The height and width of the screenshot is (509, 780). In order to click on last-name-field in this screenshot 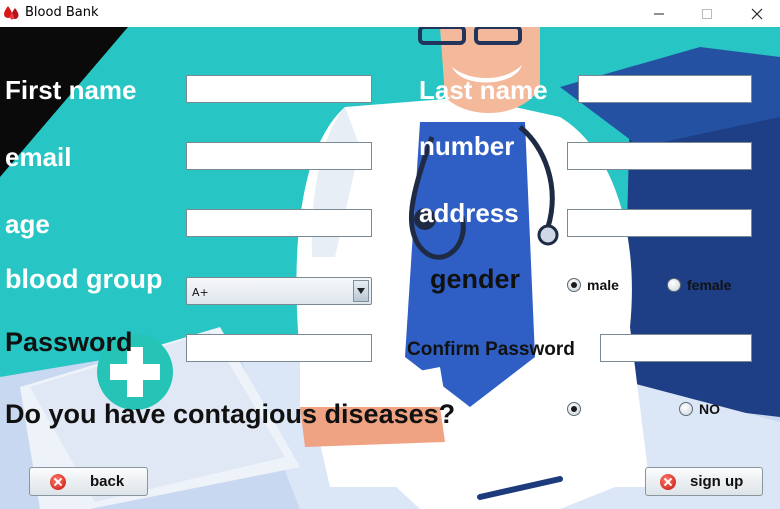, I will do `click(665, 89)`.